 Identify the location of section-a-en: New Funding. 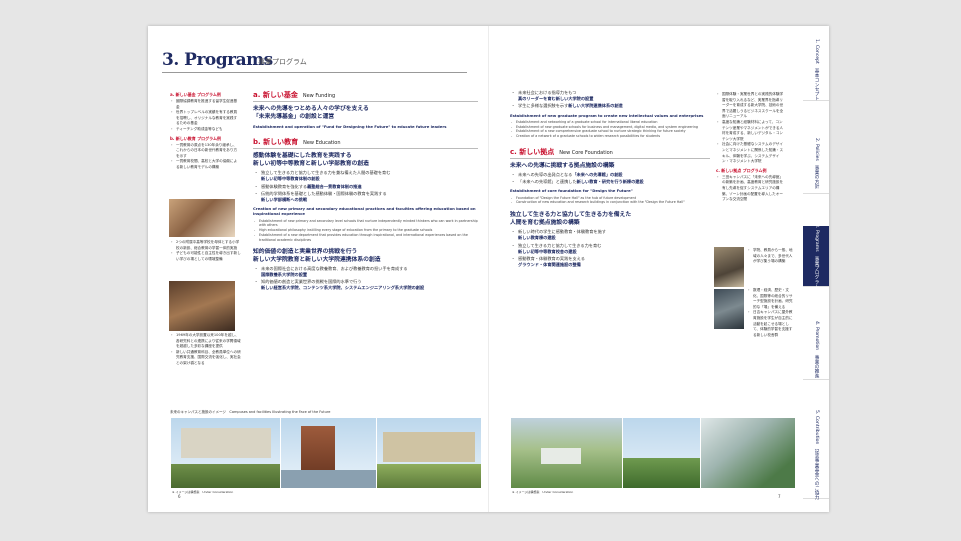
(319, 96).